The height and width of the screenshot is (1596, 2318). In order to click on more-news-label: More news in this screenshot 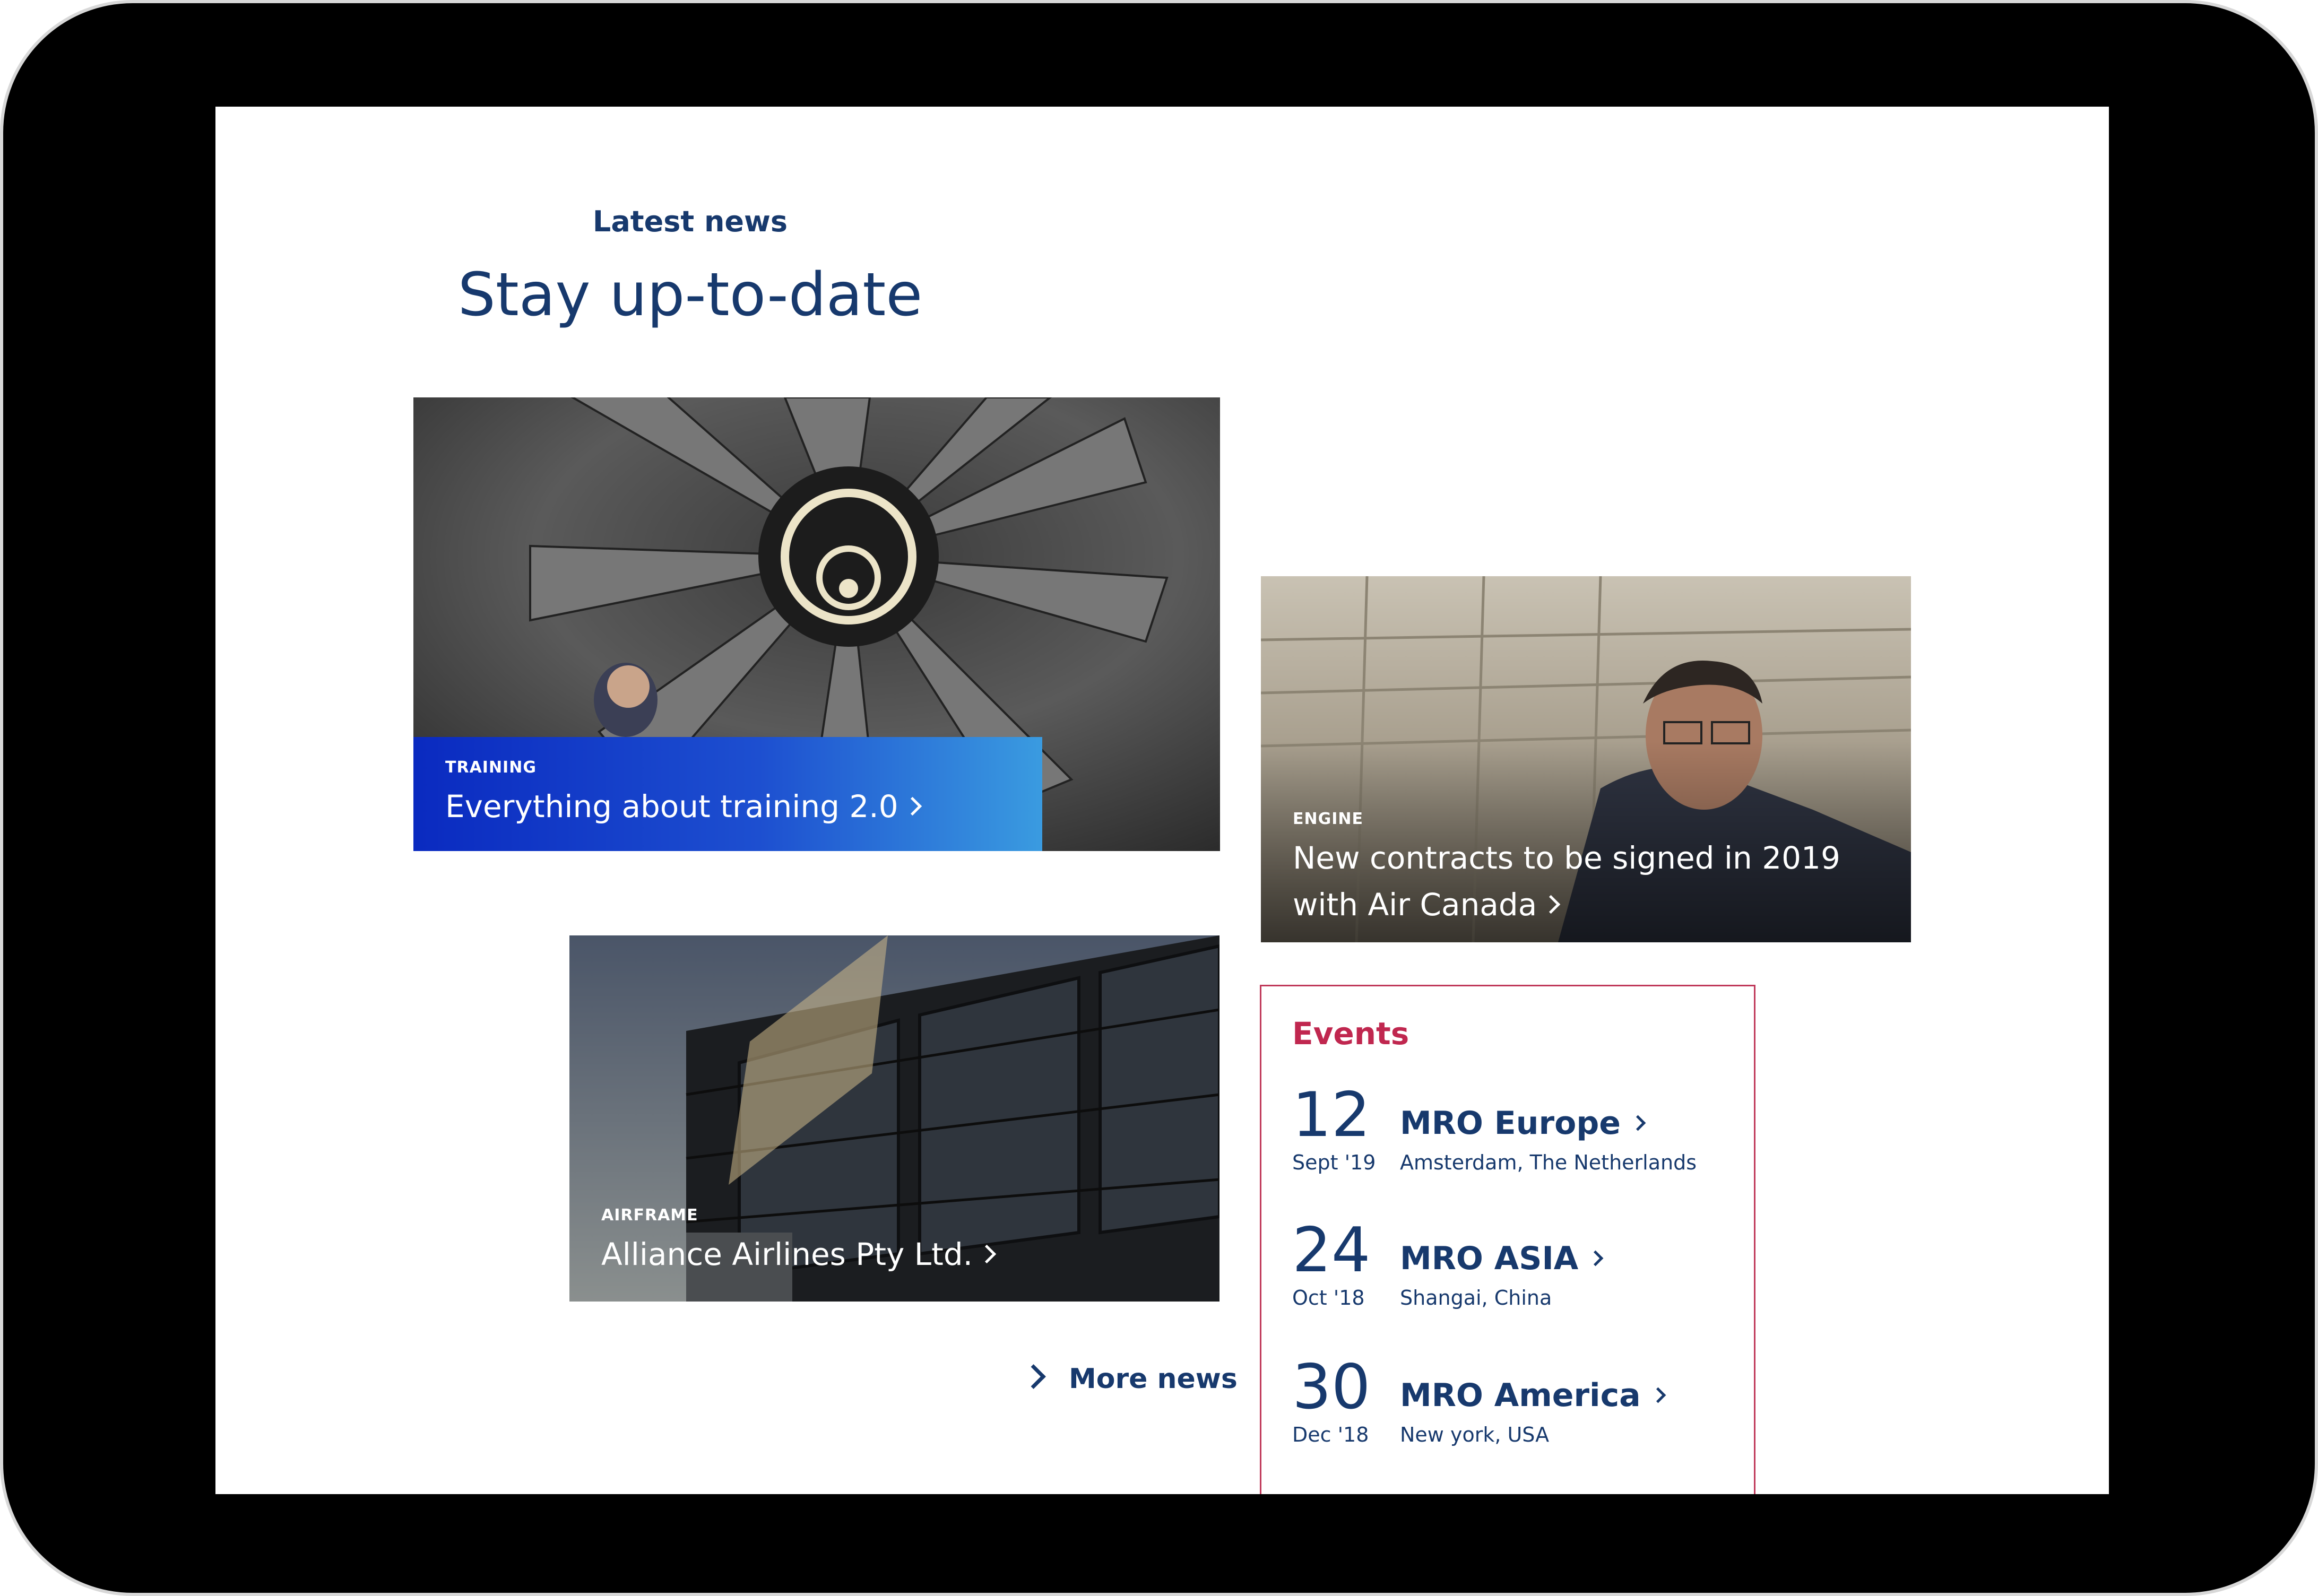, I will do `click(1153, 1379)`.